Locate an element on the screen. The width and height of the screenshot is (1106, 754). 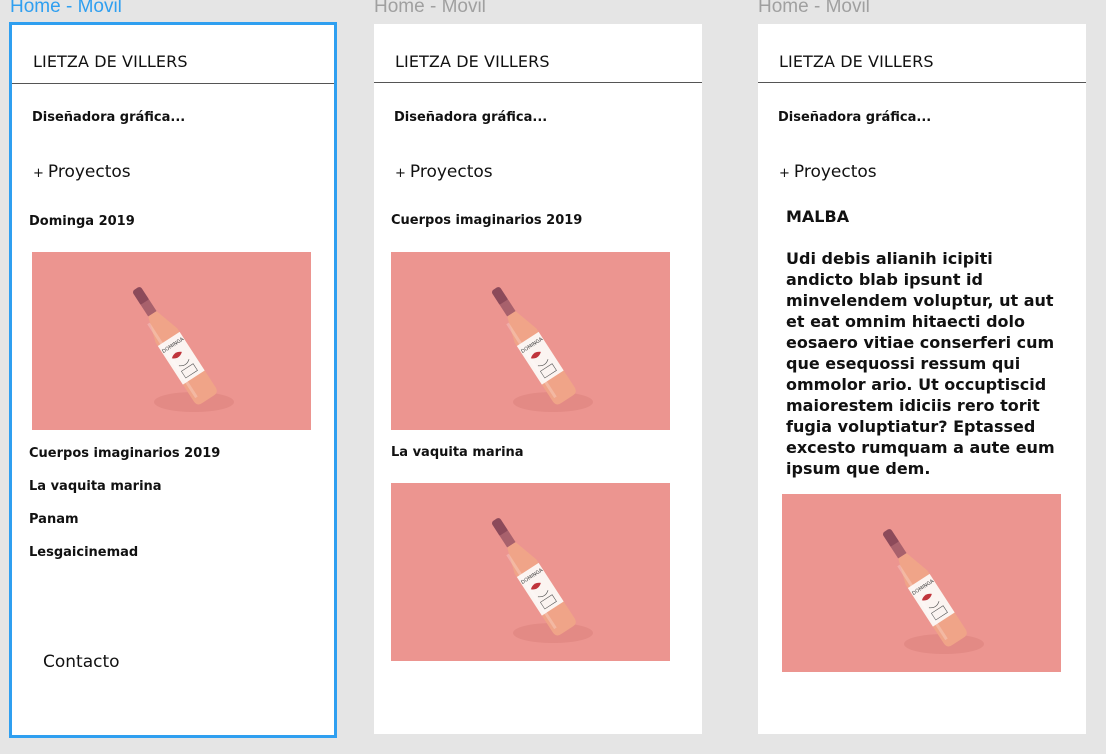
project-list-item: Panam is located at coordinates (54, 519).